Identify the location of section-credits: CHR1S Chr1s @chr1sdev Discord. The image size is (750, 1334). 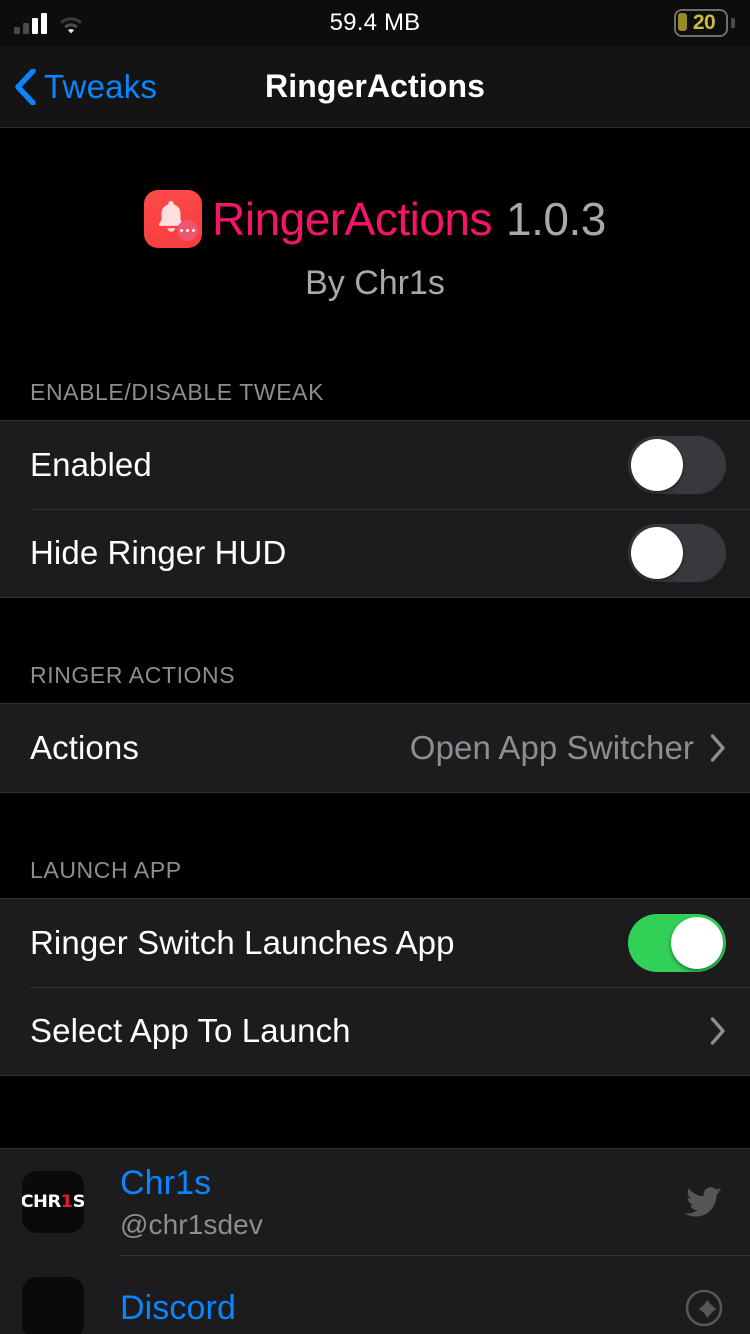
(375, 1241).